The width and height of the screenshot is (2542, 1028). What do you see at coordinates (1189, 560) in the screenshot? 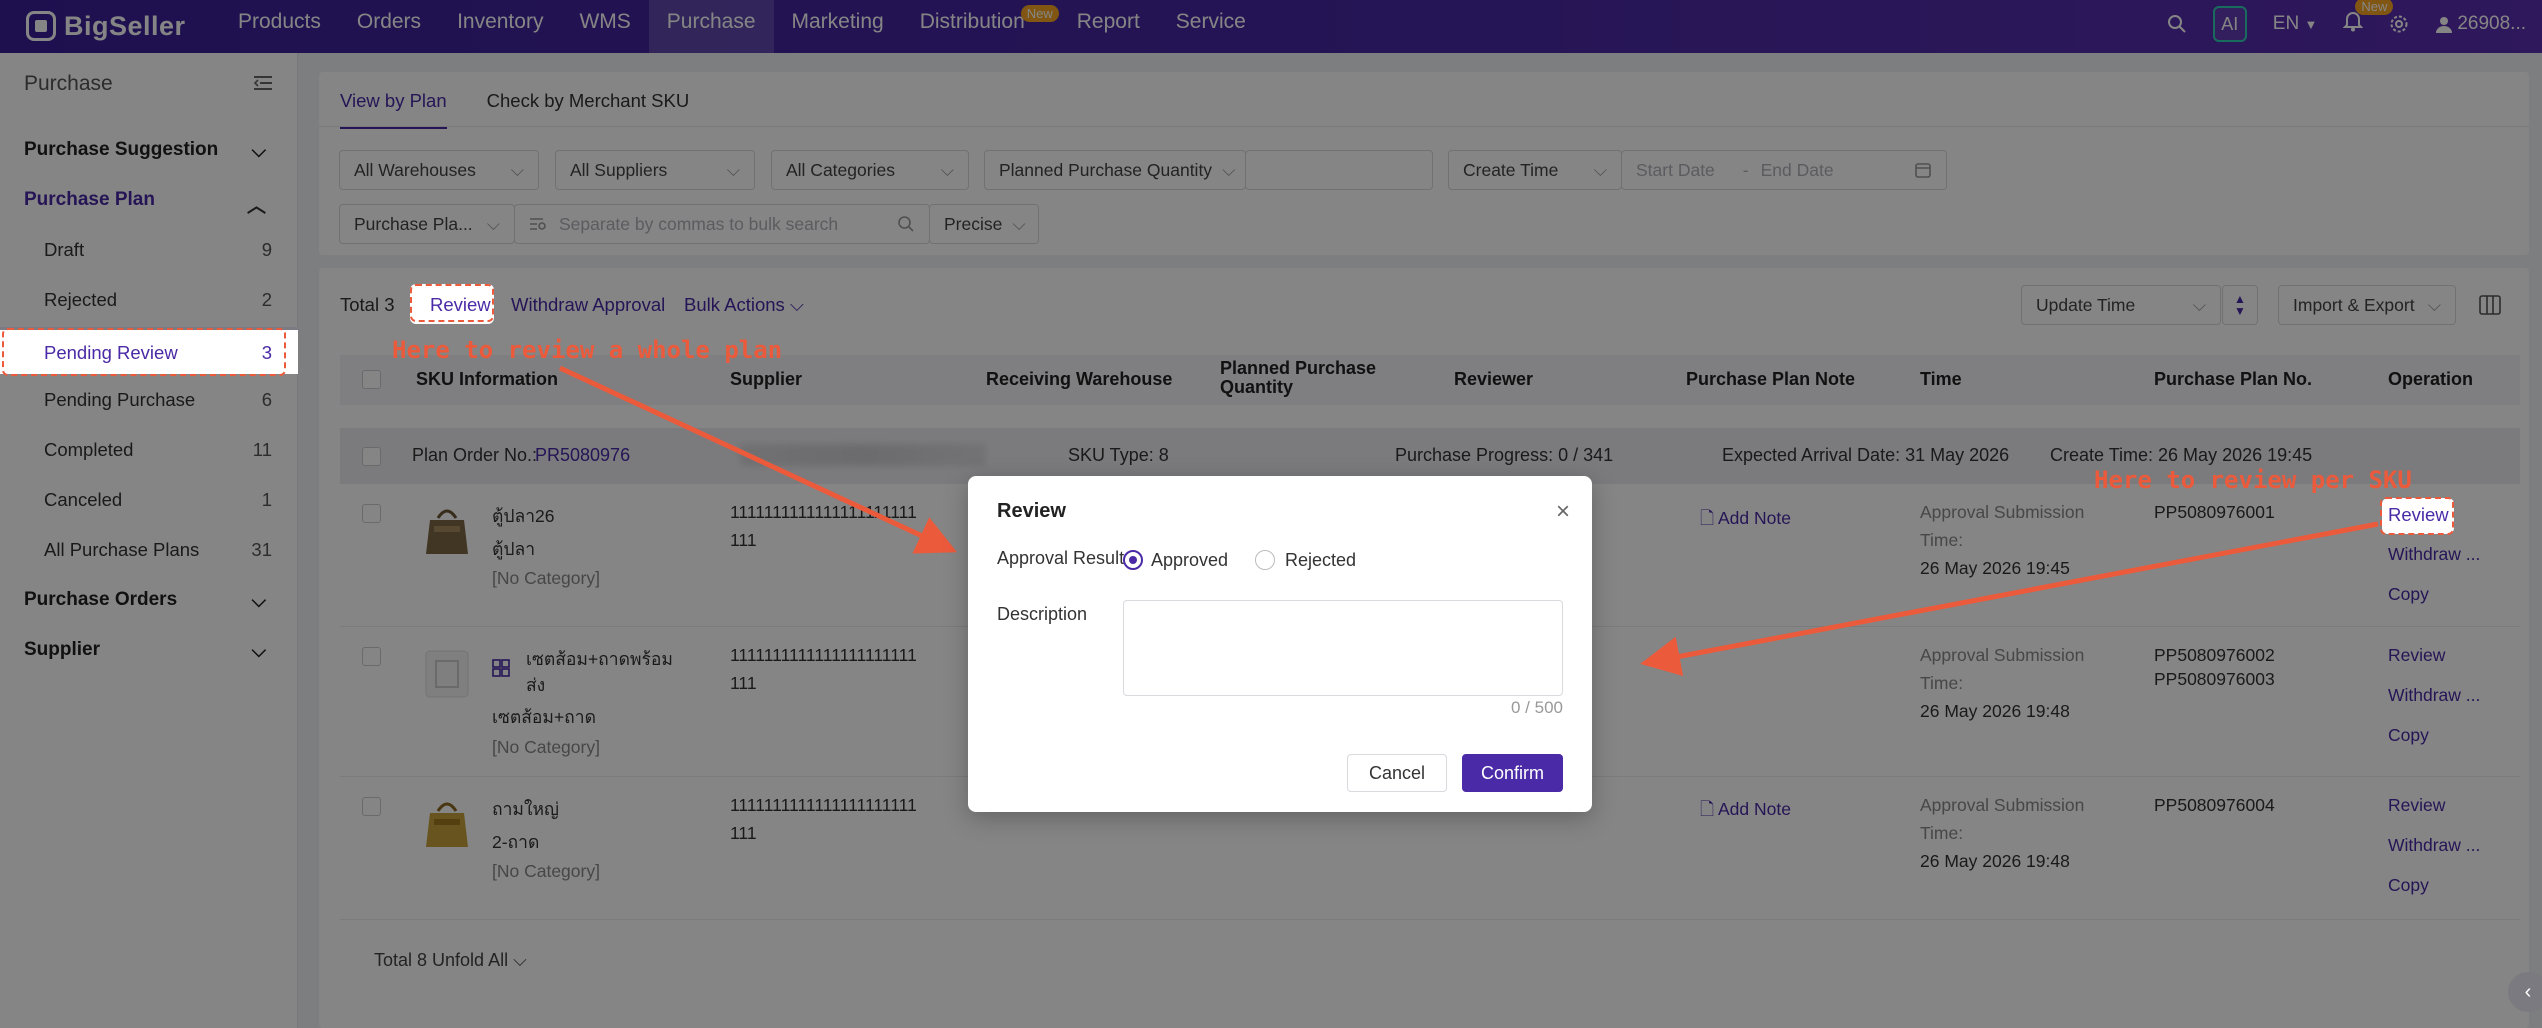
I see `approved-label: Approved` at bounding box center [1189, 560].